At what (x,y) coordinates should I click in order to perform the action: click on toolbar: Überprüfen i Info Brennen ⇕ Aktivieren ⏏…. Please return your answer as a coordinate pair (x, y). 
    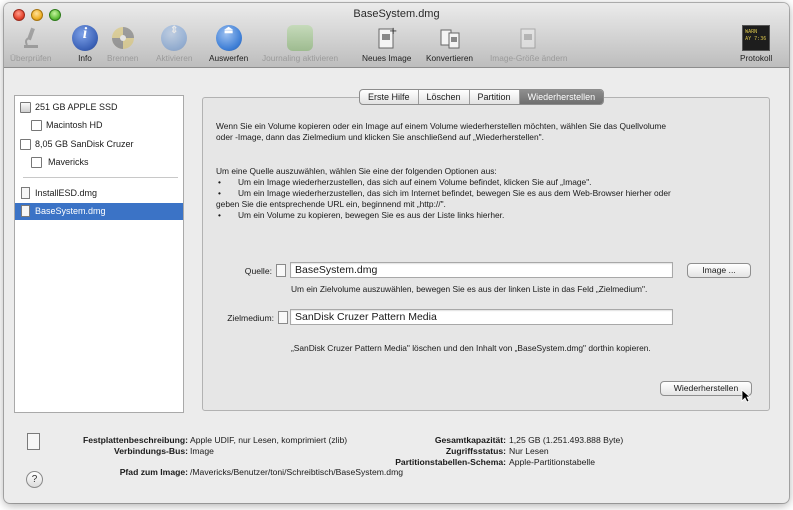
    Looking at the image, I should click on (396, 45).